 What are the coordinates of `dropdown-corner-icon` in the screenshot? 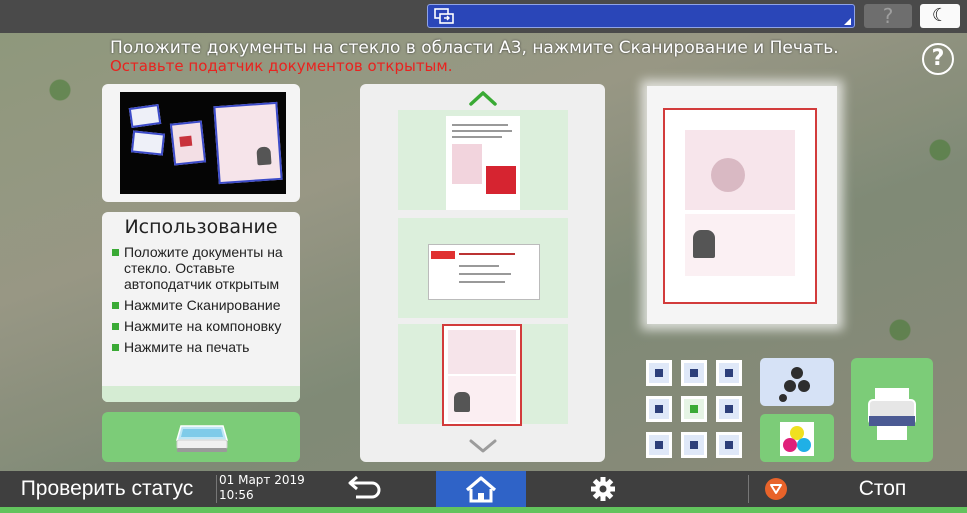 It's located at (847, 21).